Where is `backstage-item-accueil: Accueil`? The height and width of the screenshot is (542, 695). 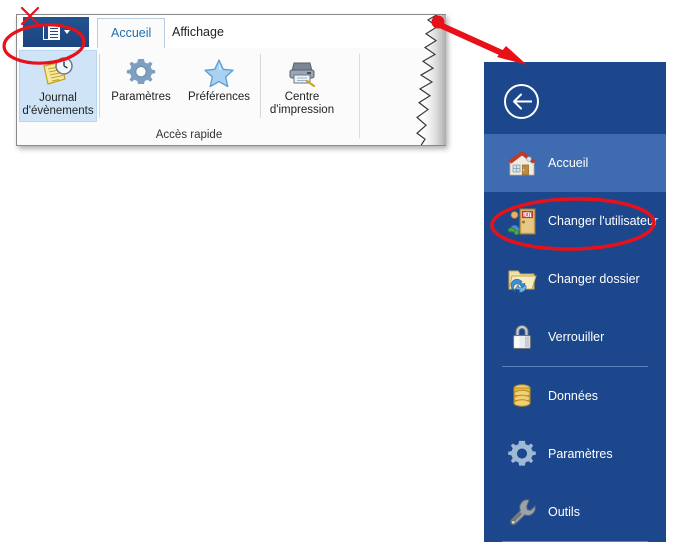
backstage-item-accueil: Accueil is located at coordinates (575, 163).